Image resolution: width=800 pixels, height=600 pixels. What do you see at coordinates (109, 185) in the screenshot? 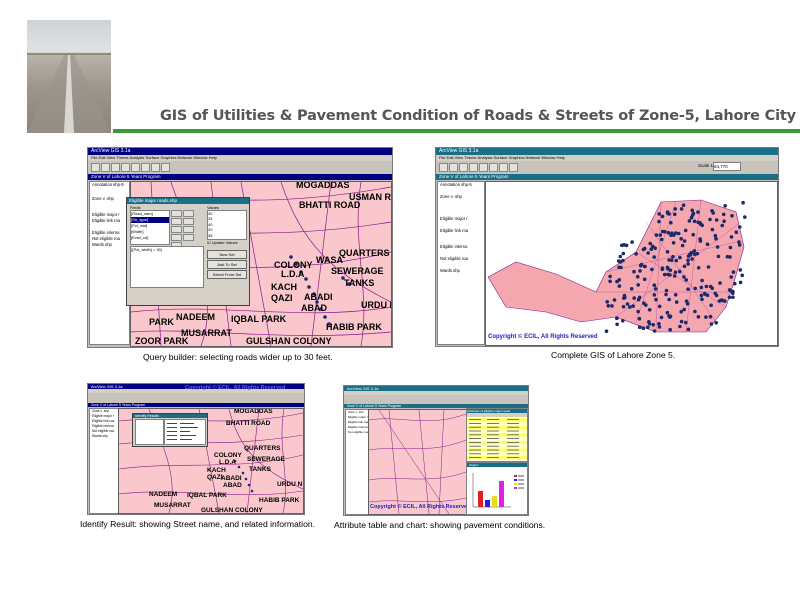
I see `toc-item: Annotation shp-5` at bounding box center [109, 185].